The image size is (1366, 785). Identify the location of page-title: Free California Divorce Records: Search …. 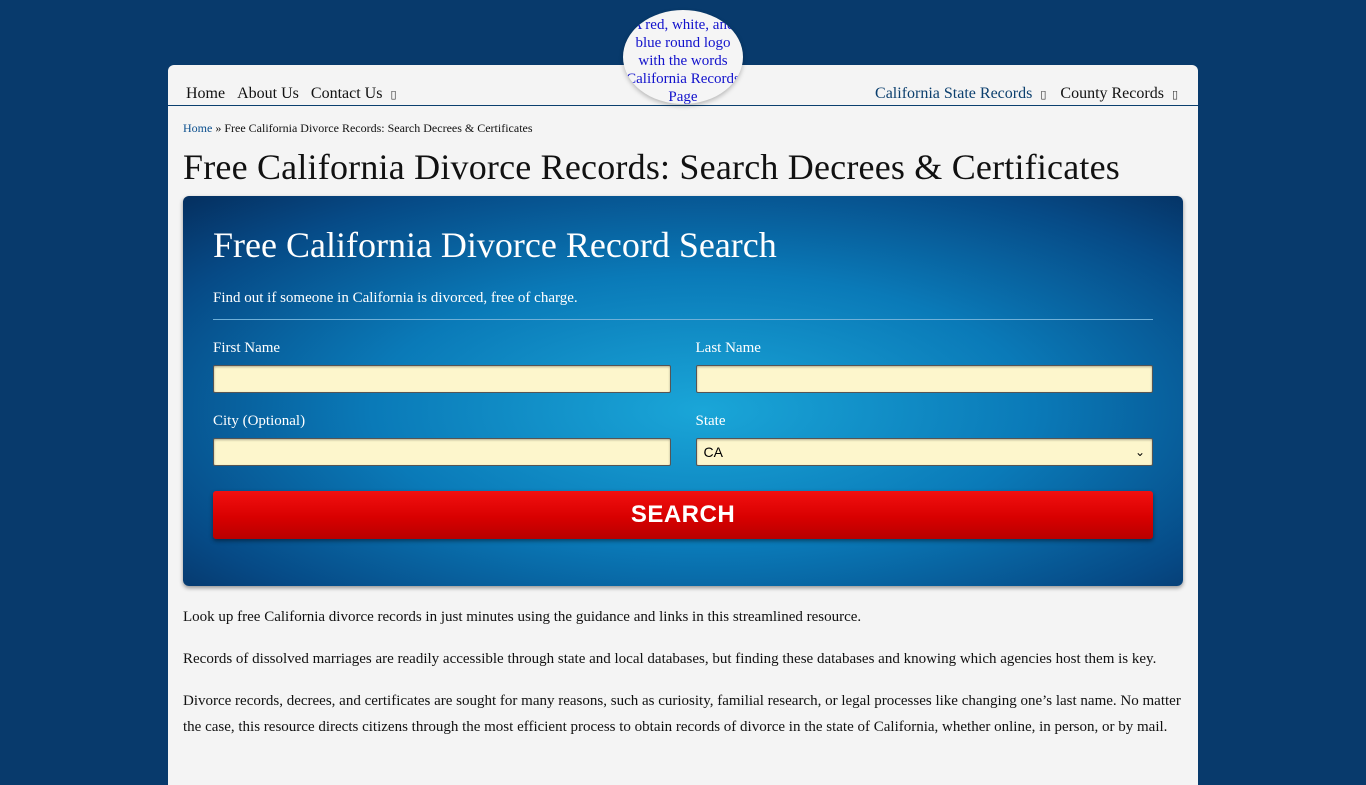
(652, 167).